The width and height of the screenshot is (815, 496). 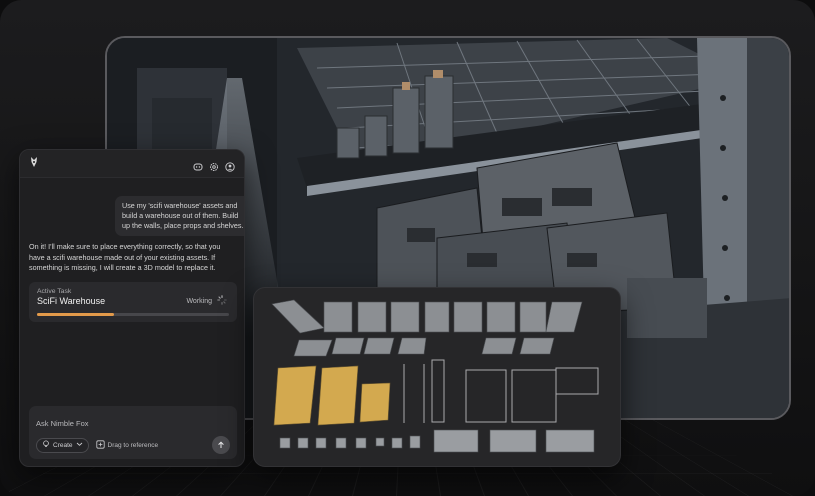 I want to click on drag-to-reference: Drag to reference, so click(x=127, y=445).